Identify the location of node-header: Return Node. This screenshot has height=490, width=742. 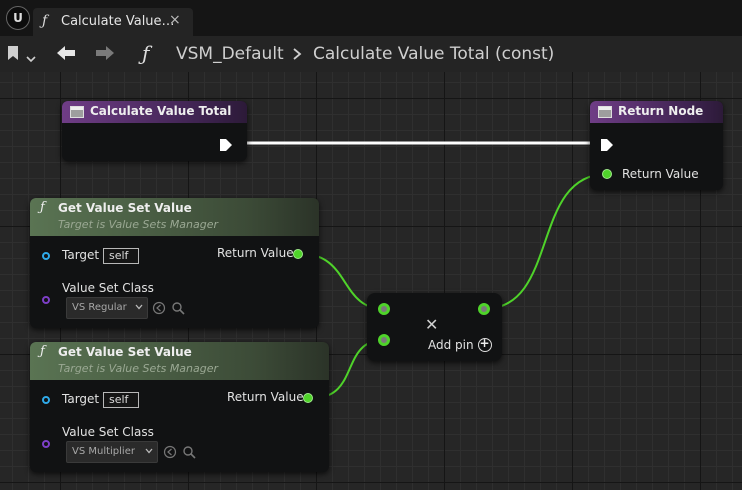
(656, 112).